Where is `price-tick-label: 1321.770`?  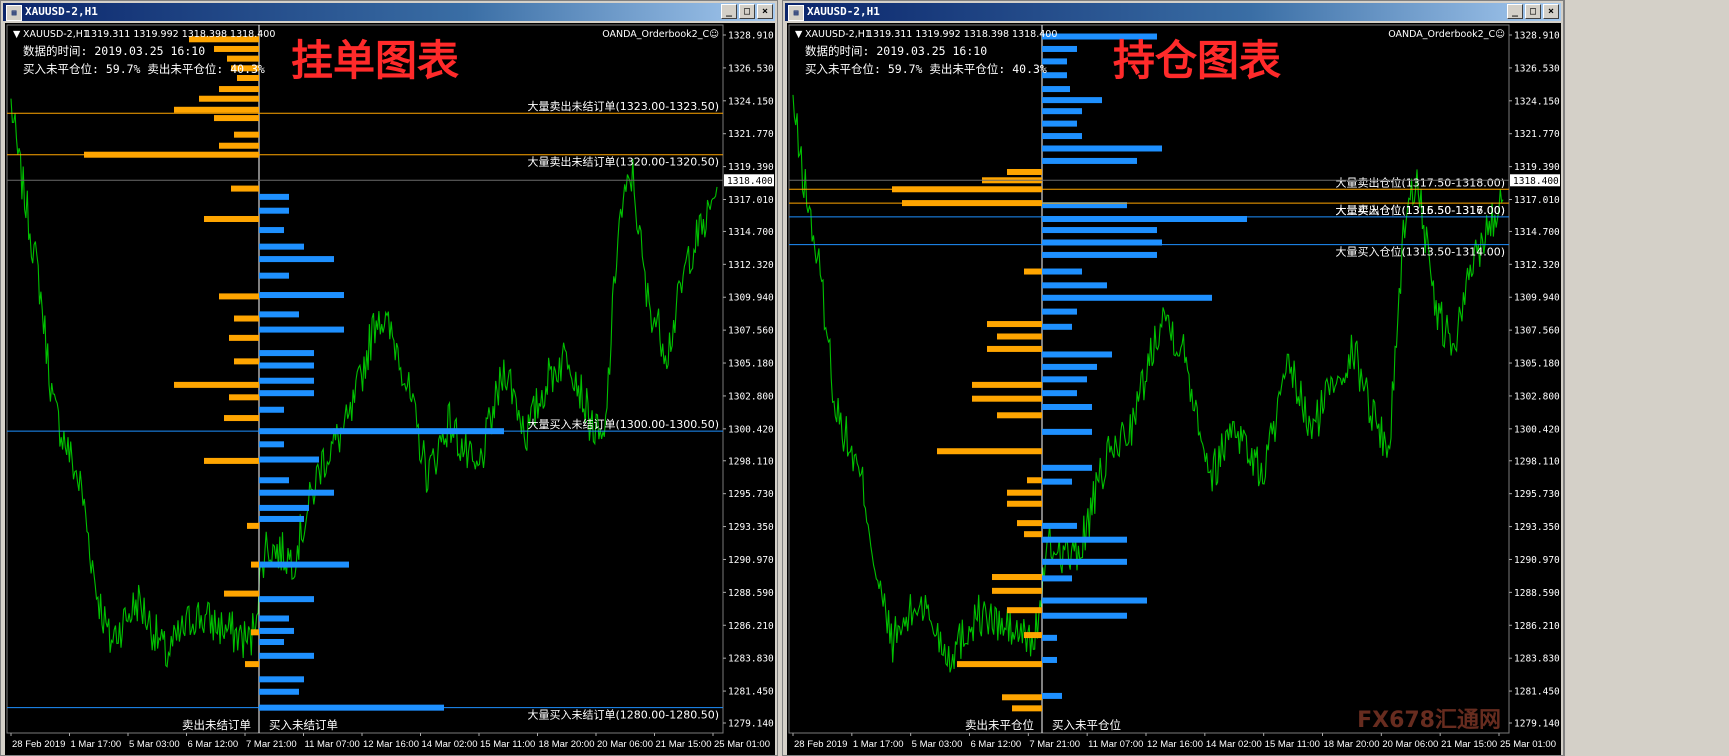
price-tick-label: 1321.770 is located at coordinates (1537, 134).